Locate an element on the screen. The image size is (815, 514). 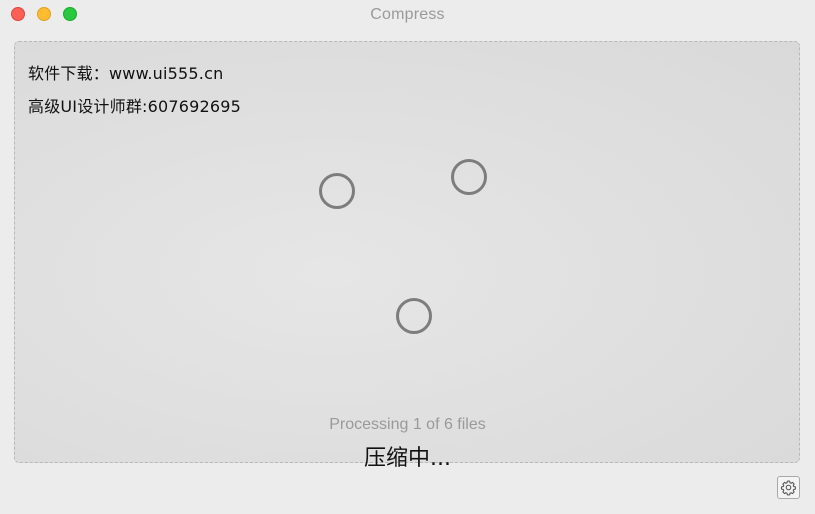
gear-icon is located at coordinates (788, 488).